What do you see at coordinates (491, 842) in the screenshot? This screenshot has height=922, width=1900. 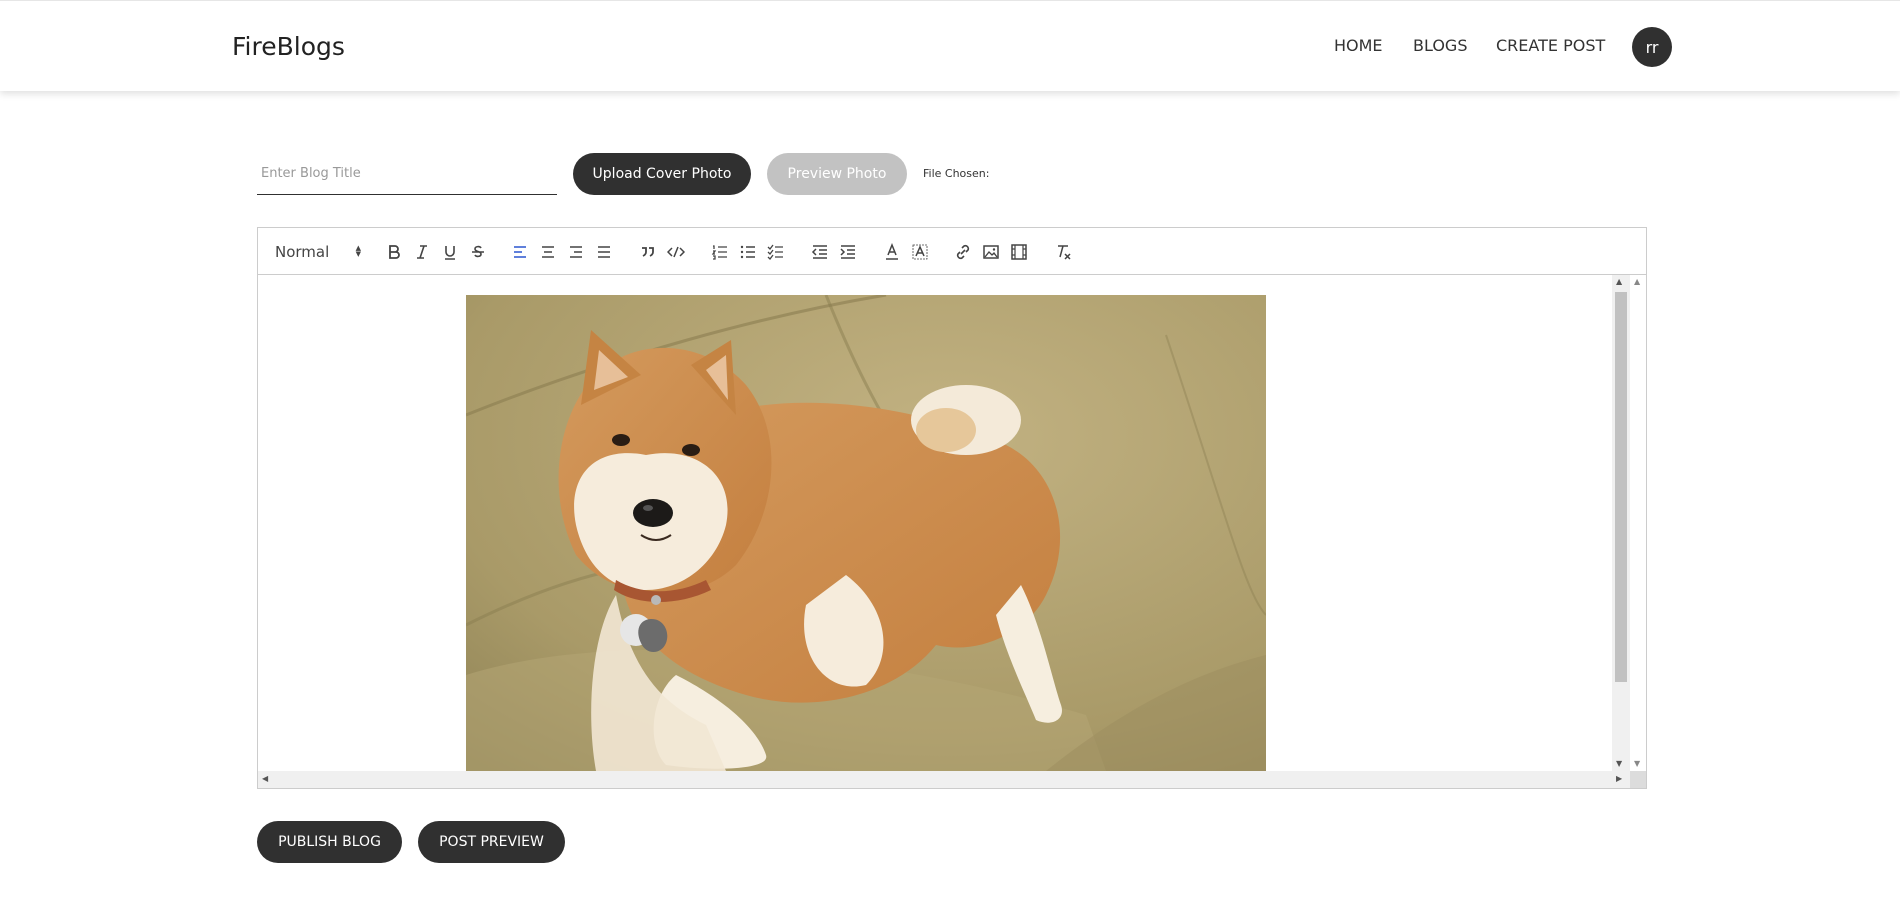 I see `post-preview-button: POST PREVIEW` at bounding box center [491, 842].